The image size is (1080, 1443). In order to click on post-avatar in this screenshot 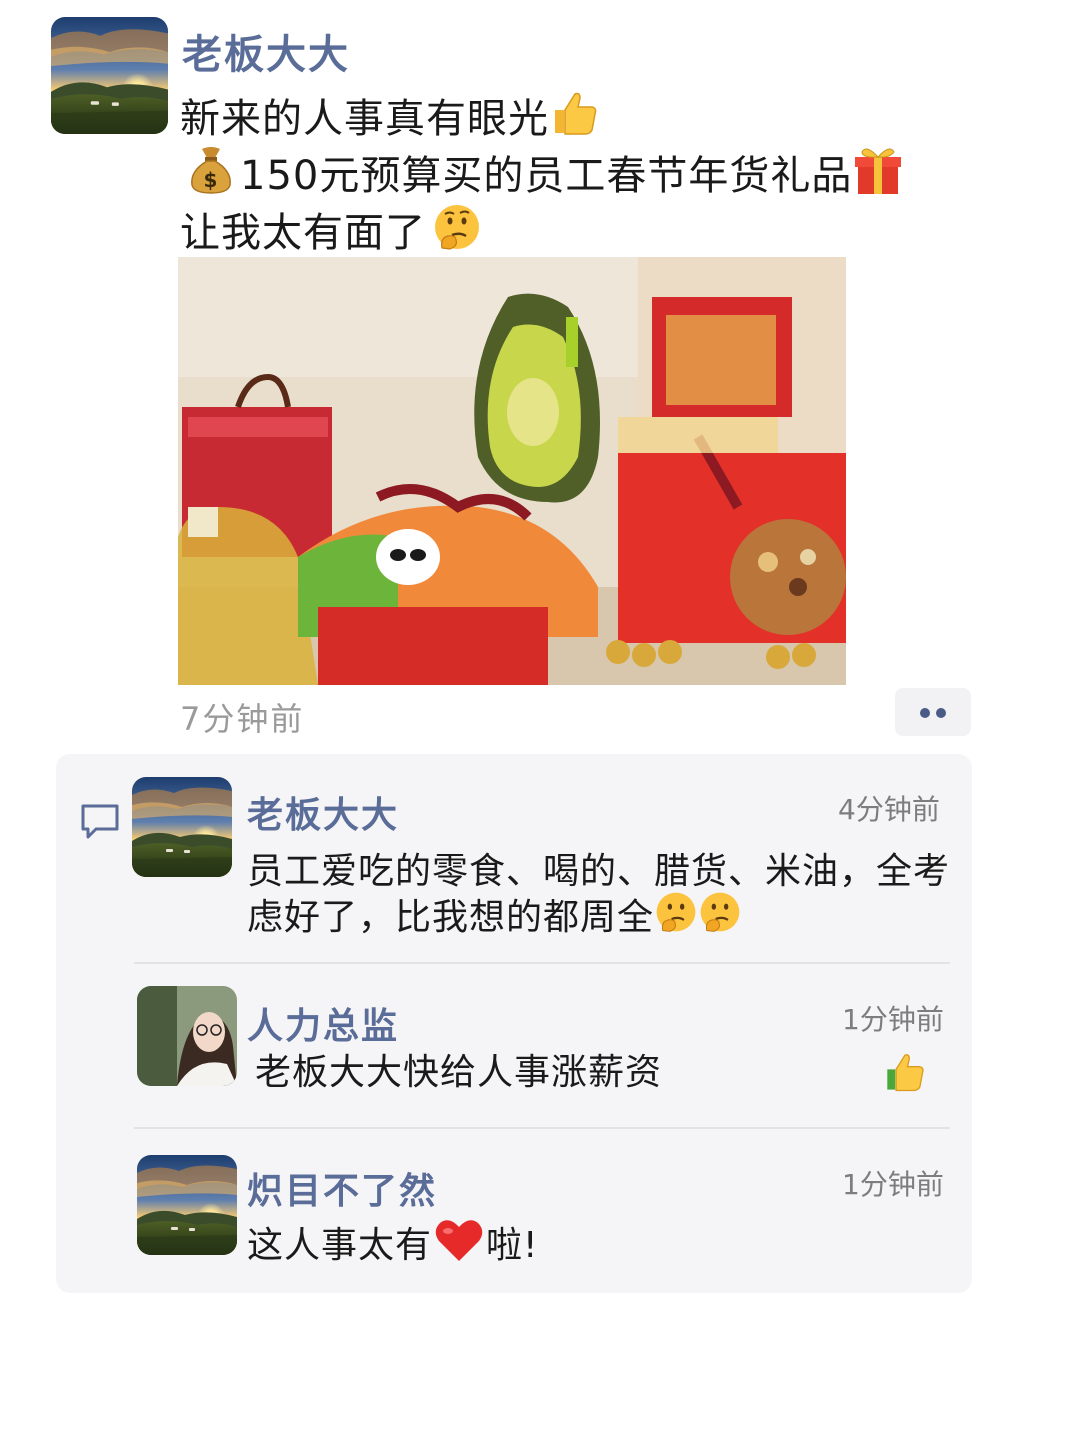, I will do `click(109, 75)`.